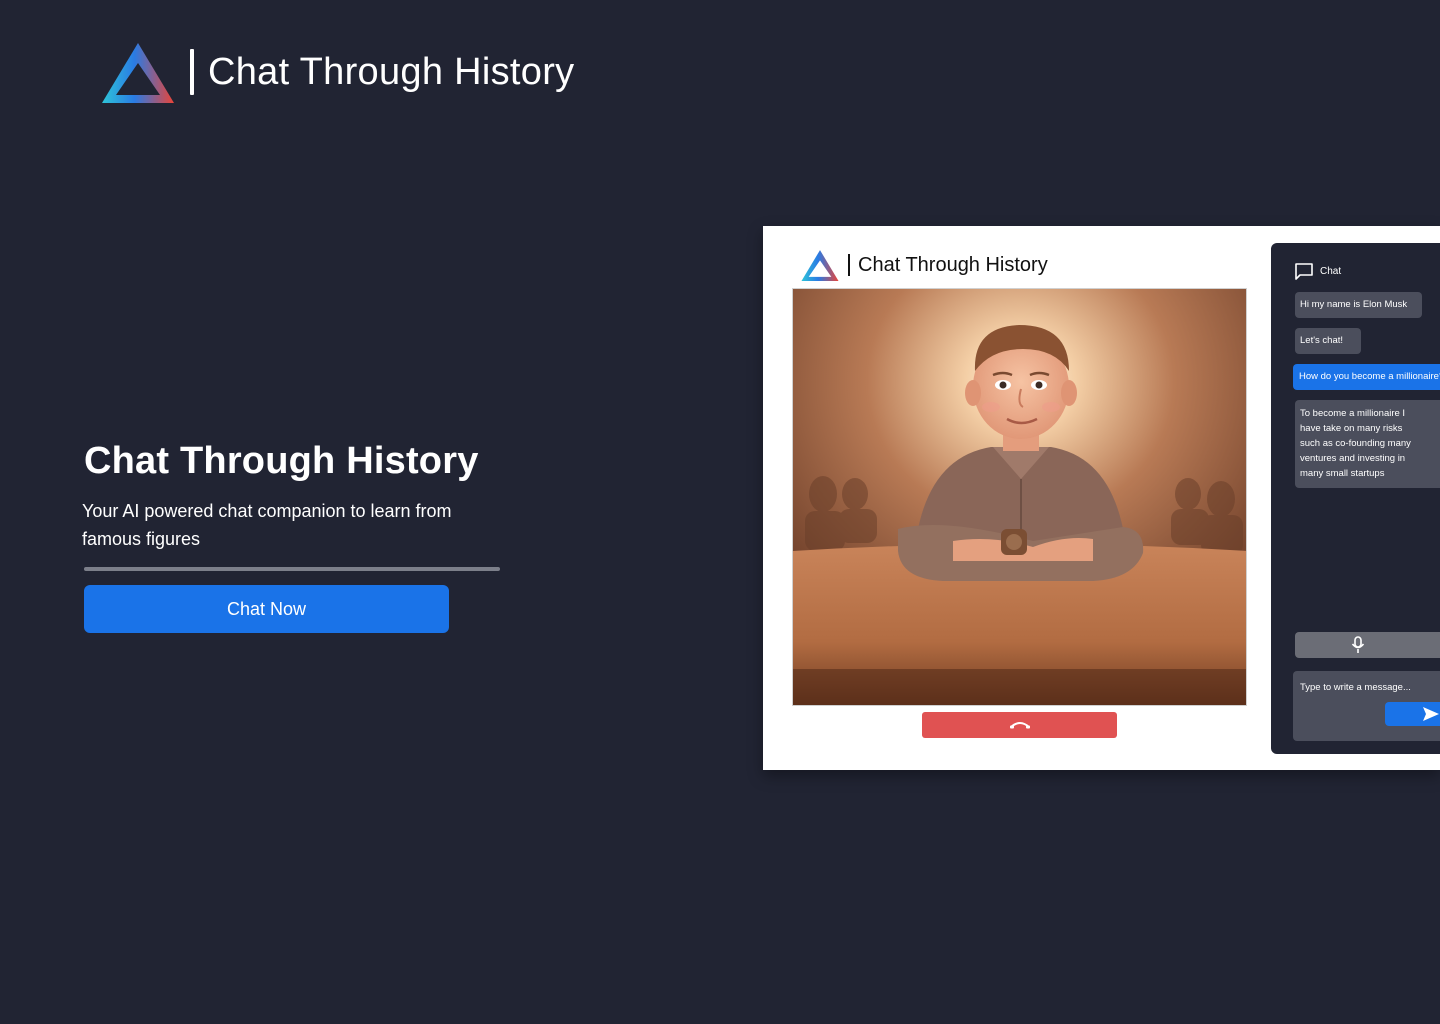 The image size is (1440, 1024). I want to click on site-title: Chat Through History, so click(391, 71).